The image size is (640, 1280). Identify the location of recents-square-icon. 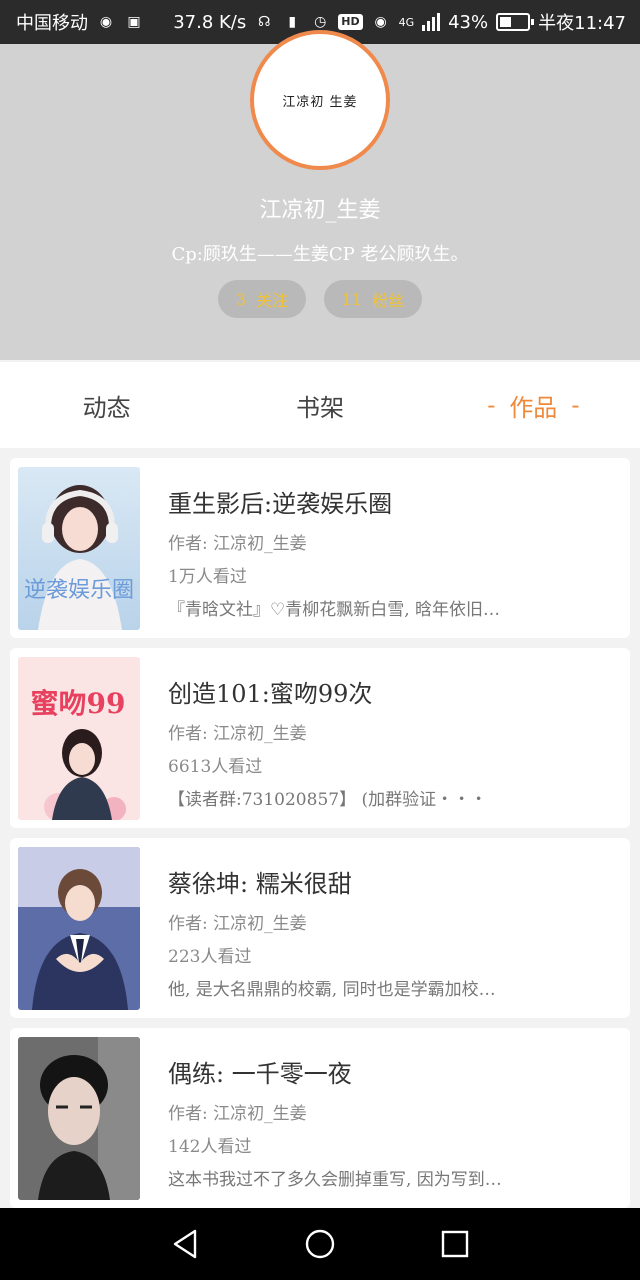
(454, 1244).